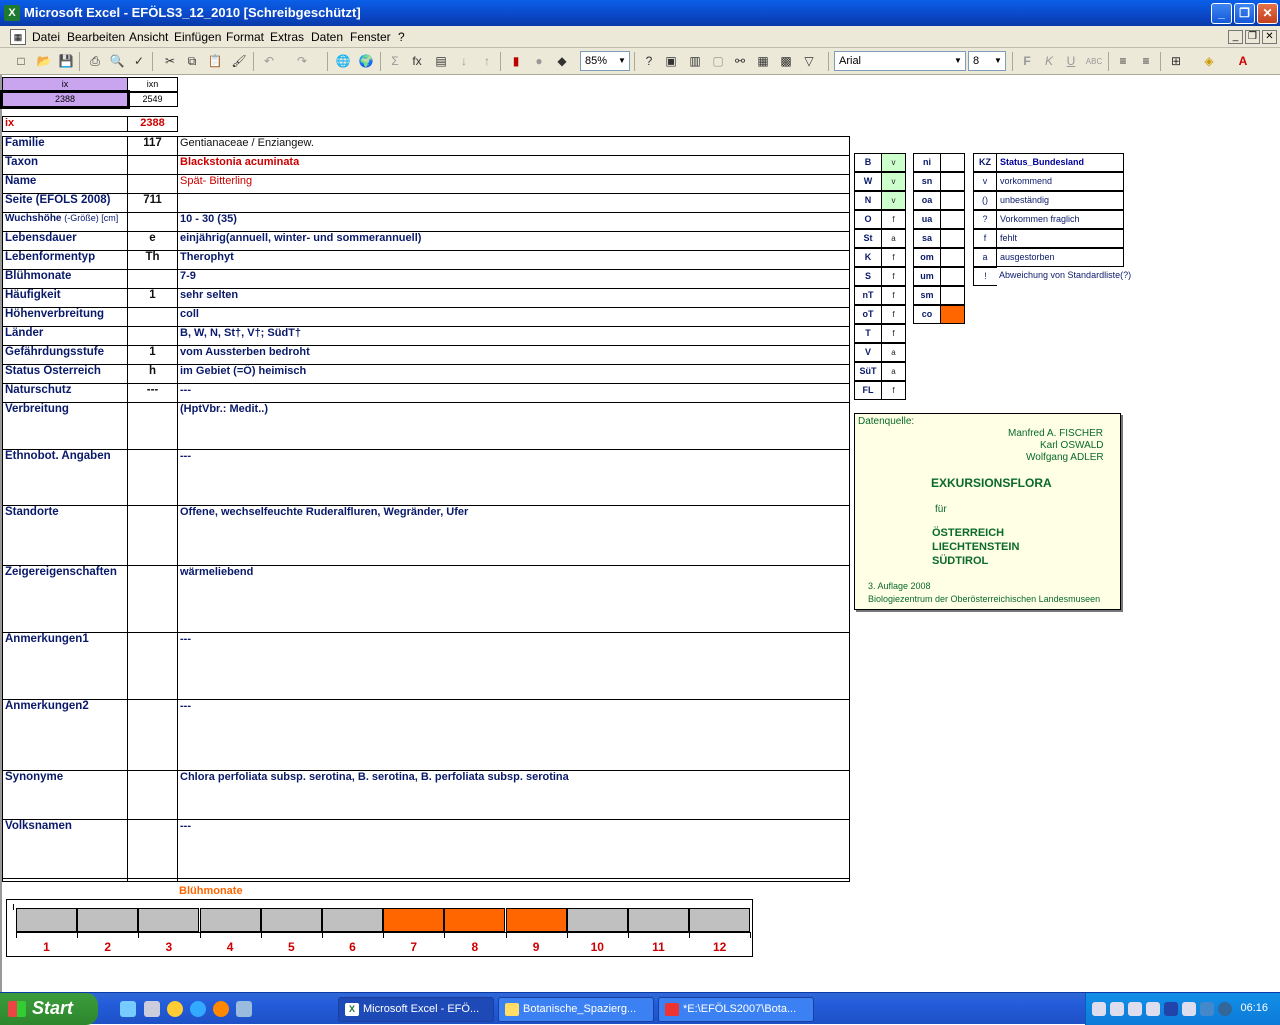  Describe the element at coordinates (1244, 13) in the screenshot. I see `maximize-button: ❐` at that location.